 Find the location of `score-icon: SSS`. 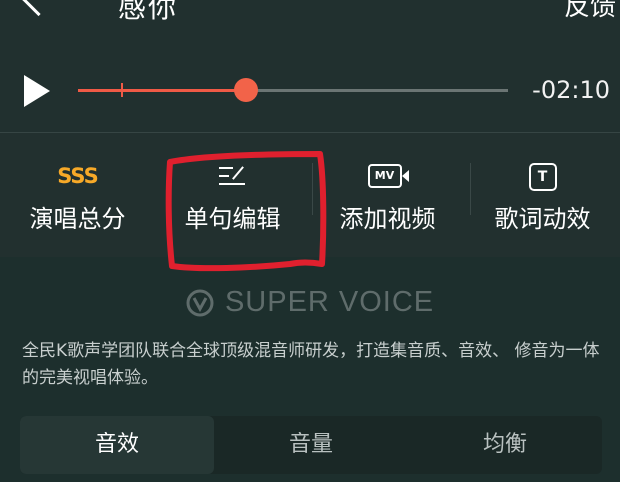

score-icon: SSS is located at coordinates (77, 176).